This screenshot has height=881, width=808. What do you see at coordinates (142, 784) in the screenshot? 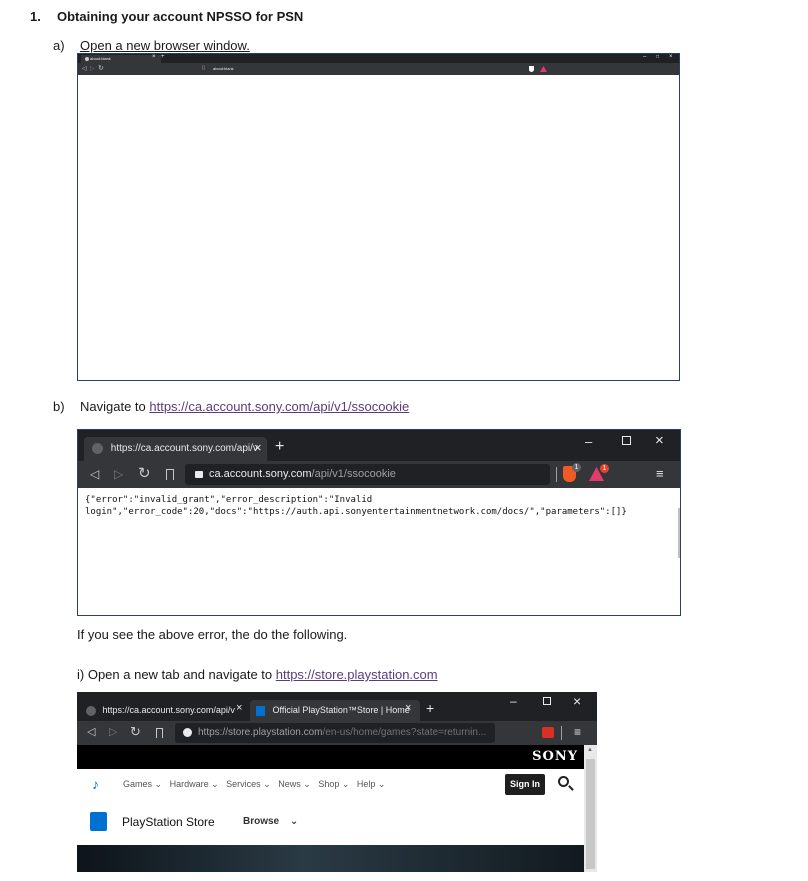
I see `nav-games: Games ⌄` at bounding box center [142, 784].